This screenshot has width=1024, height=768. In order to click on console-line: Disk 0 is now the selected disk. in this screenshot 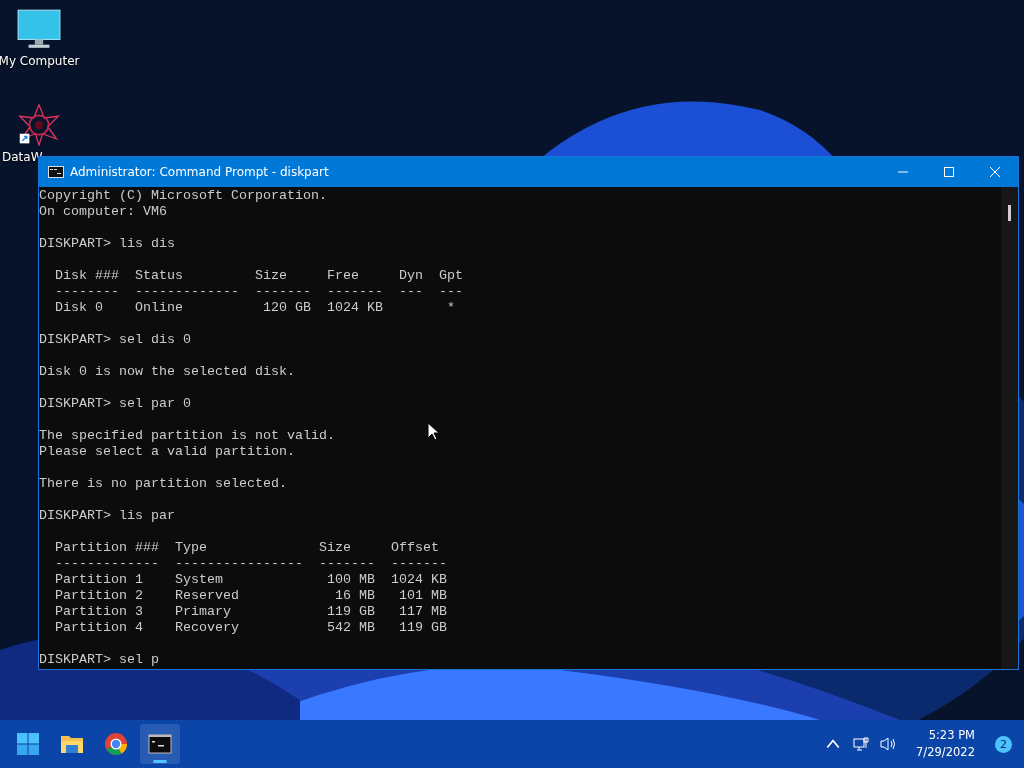, I will do `click(167, 372)`.